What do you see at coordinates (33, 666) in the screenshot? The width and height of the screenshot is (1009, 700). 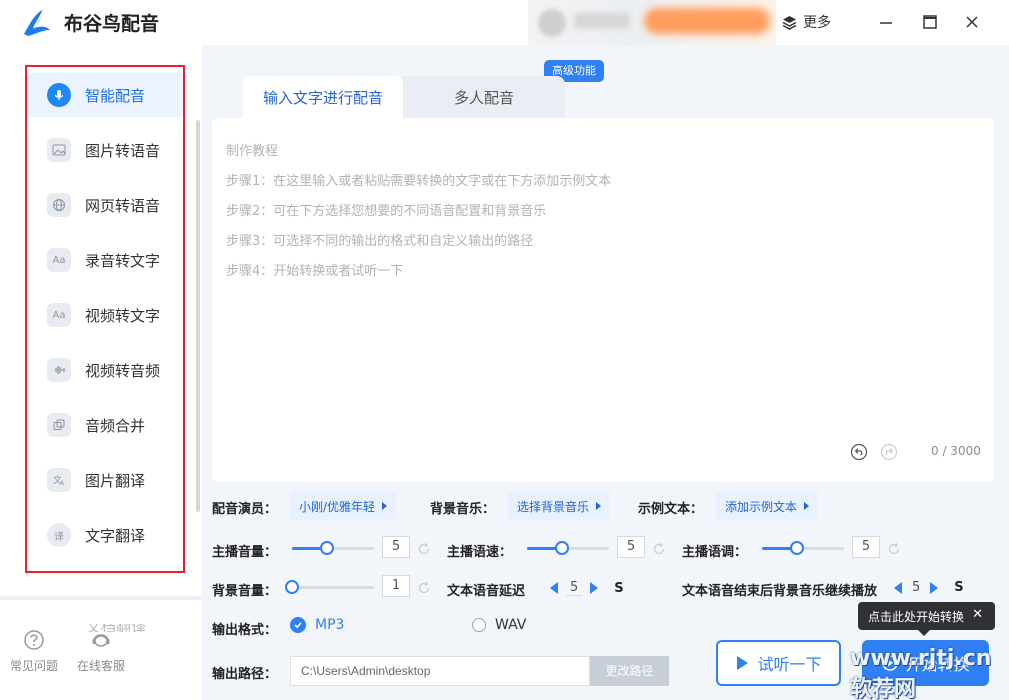 I see `faq-label: 常见问题` at bounding box center [33, 666].